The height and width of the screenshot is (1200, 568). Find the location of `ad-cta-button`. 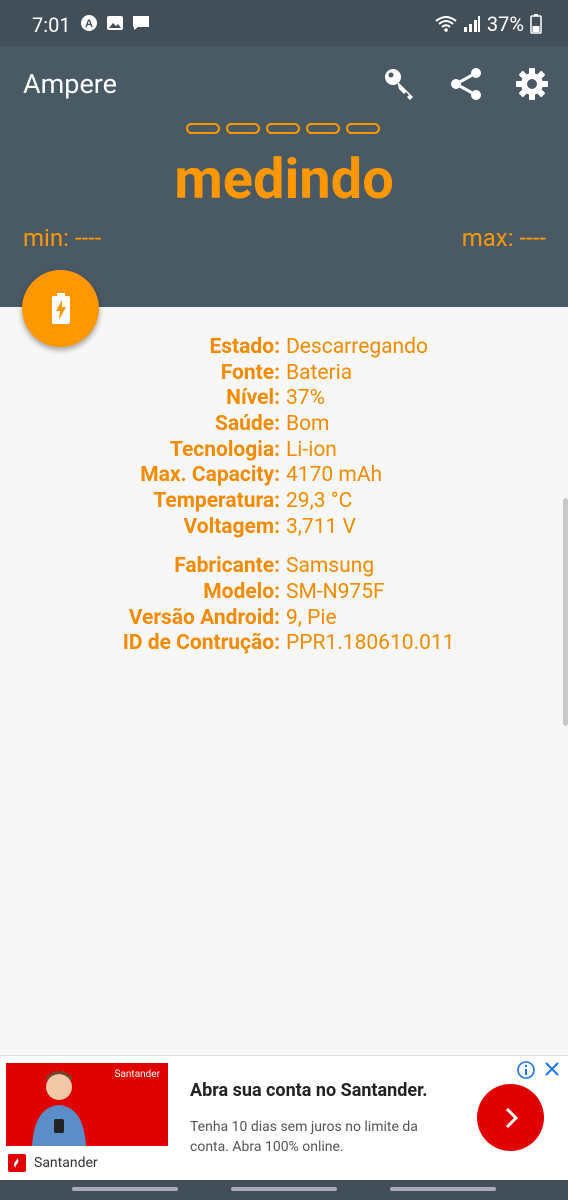

ad-cta-button is located at coordinates (510, 1117).